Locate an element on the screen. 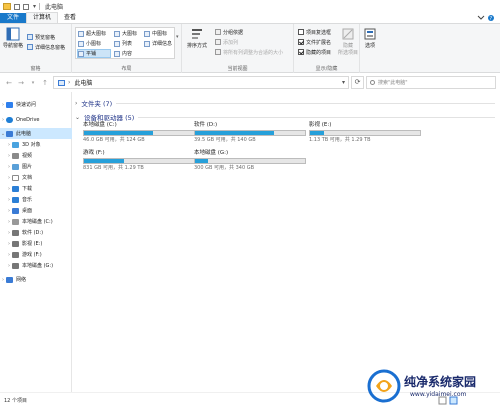 This screenshot has height=407, width=500. sidebar-item-drive-g: › 本地磁盘 (G:) is located at coordinates (36, 265).